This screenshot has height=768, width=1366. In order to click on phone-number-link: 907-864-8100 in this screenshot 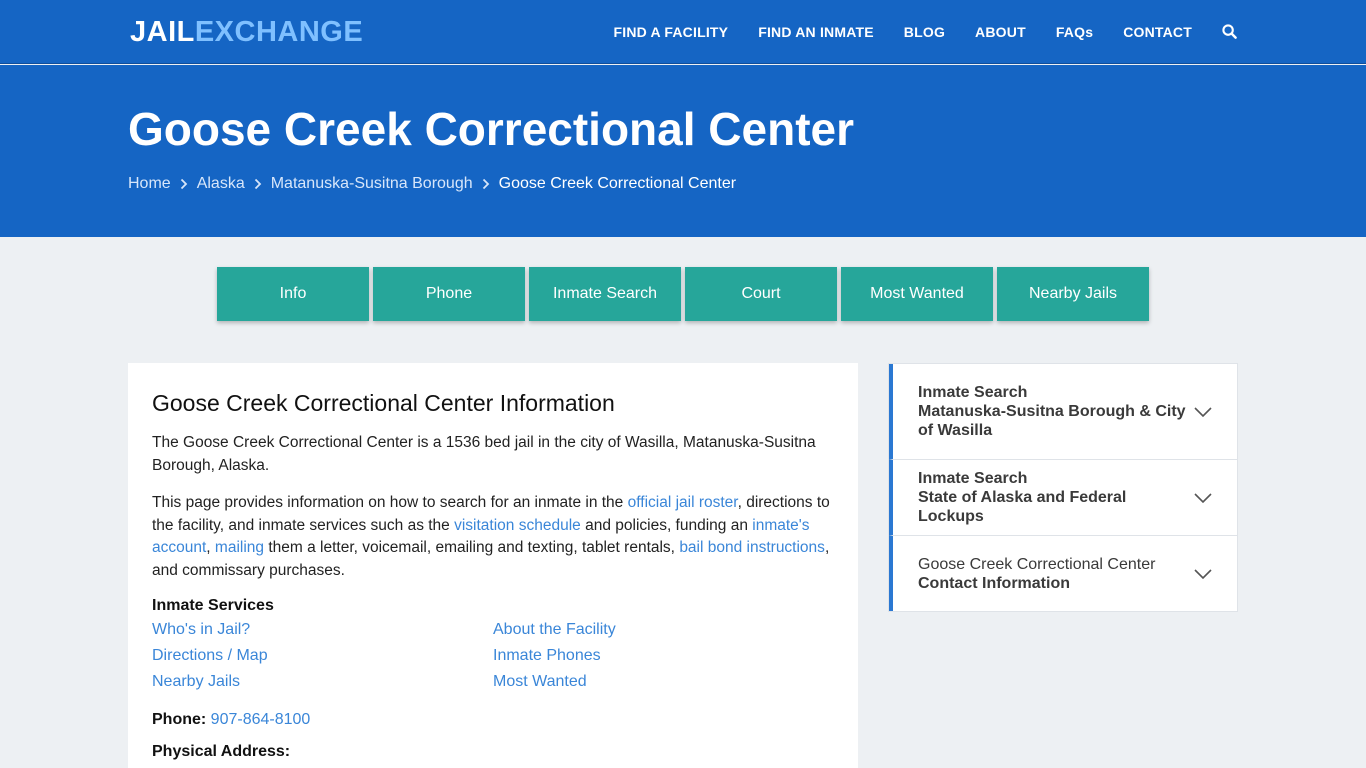, I will do `click(261, 719)`.